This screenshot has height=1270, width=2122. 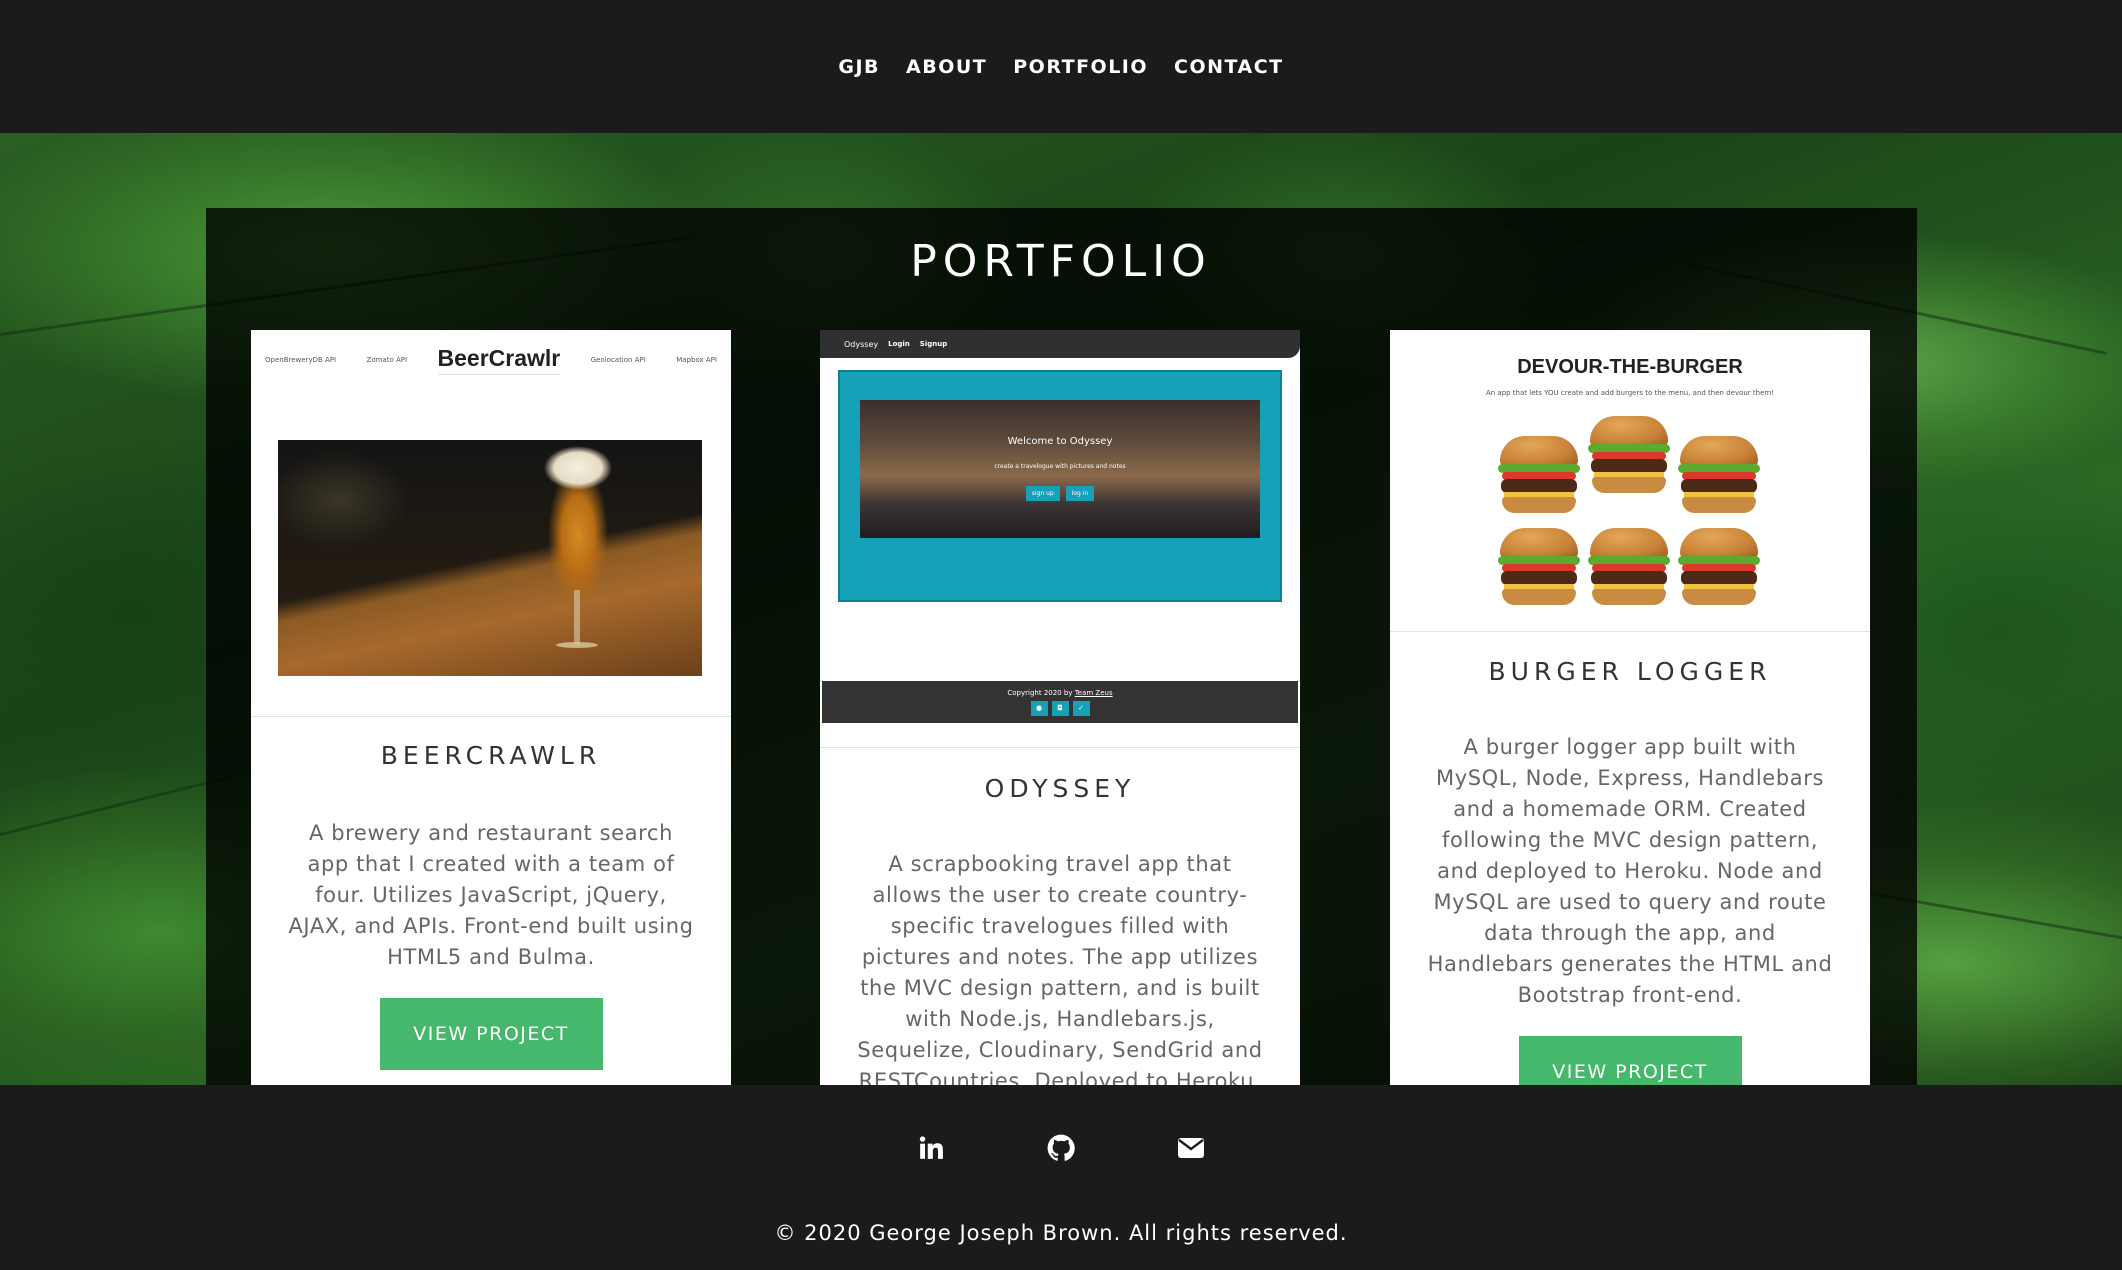 I want to click on screenshot-social-icons: ● ◘ ✓, so click(x=1060, y=708).